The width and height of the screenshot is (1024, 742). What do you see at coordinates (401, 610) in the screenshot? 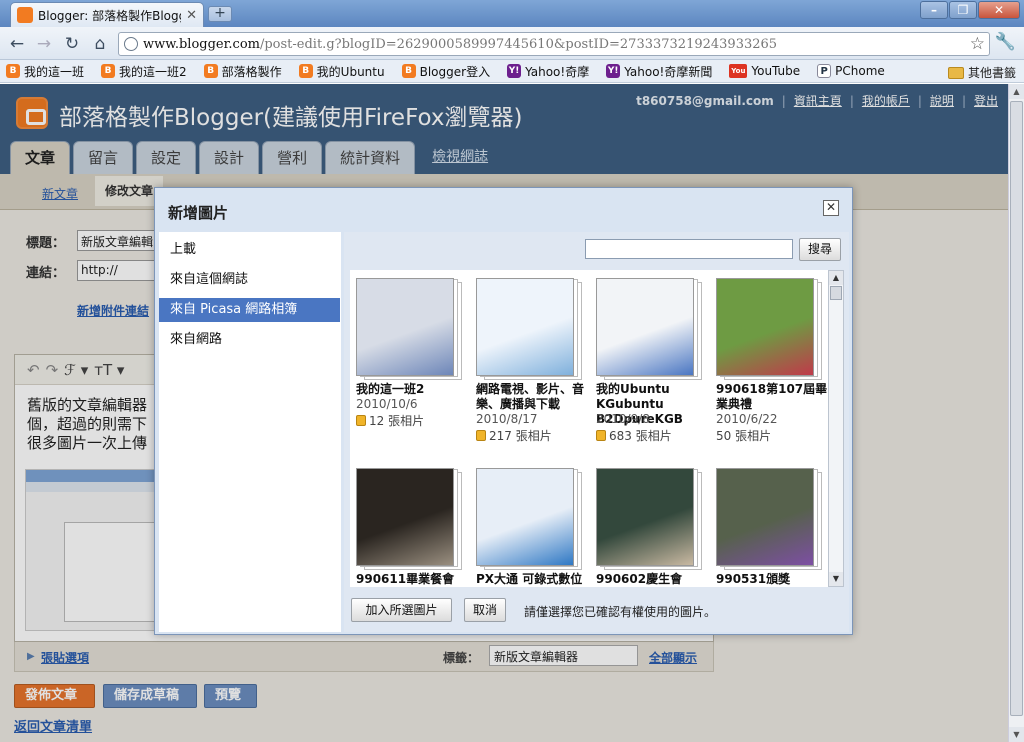
I see `add-selected-button: 加入所選圖片` at bounding box center [401, 610].